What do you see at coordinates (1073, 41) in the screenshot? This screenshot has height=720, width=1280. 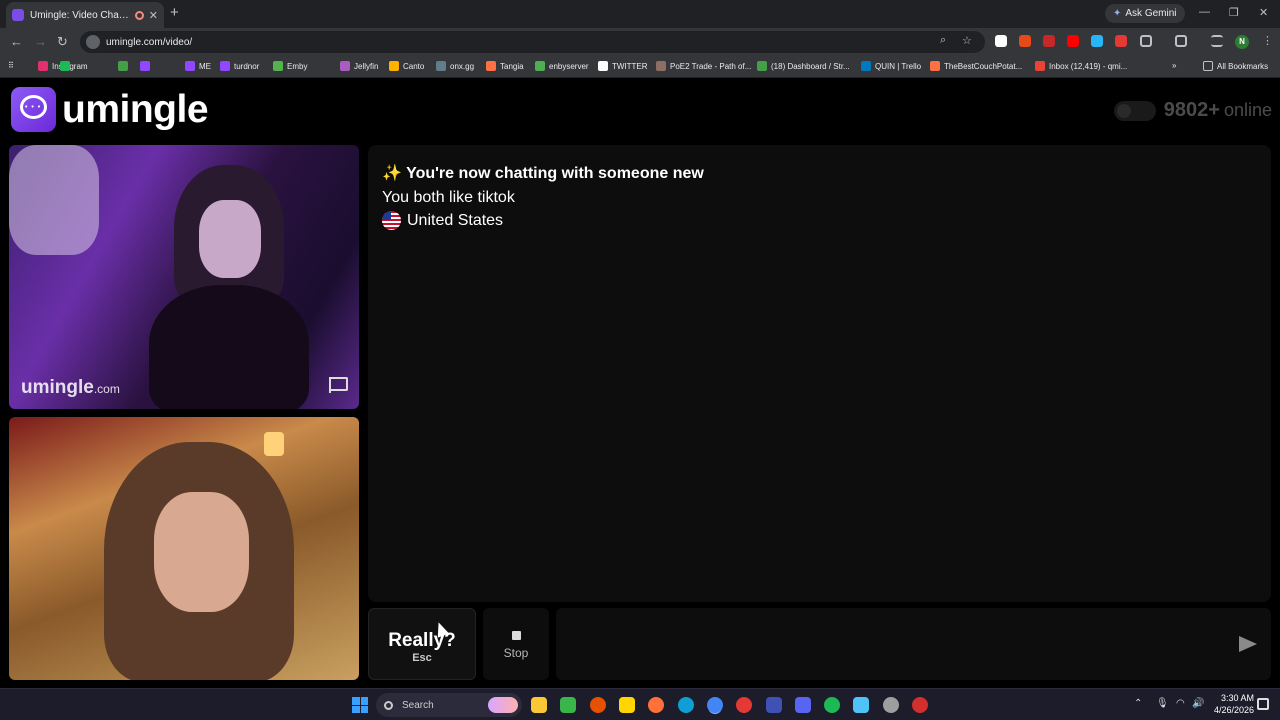 I see `extension-youtube-icon` at bounding box center [1073, 41].